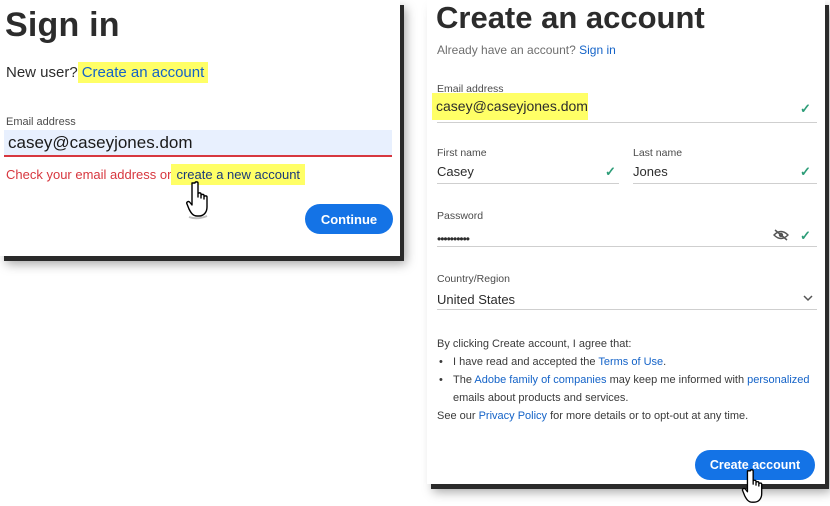  I want to click on terms-item-2-suffix: emails about products and services., so click(541, 398).